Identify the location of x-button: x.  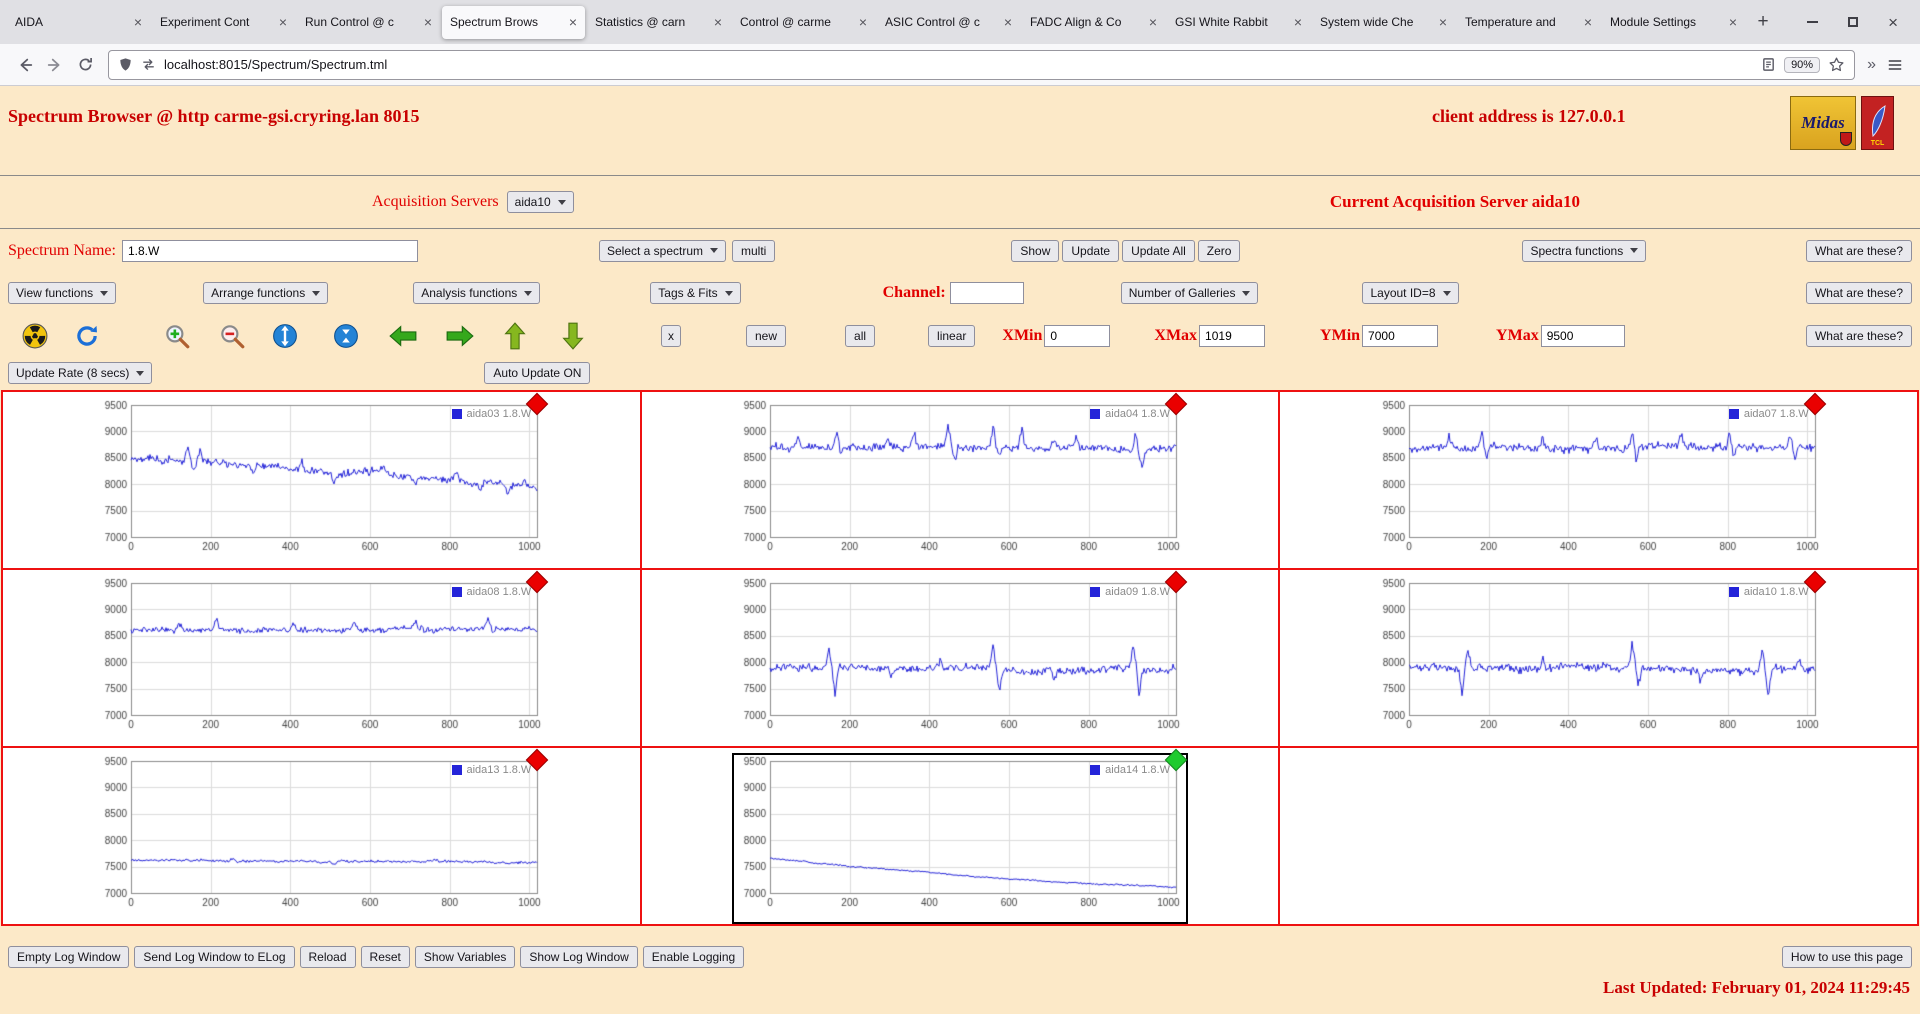
(671, 336).